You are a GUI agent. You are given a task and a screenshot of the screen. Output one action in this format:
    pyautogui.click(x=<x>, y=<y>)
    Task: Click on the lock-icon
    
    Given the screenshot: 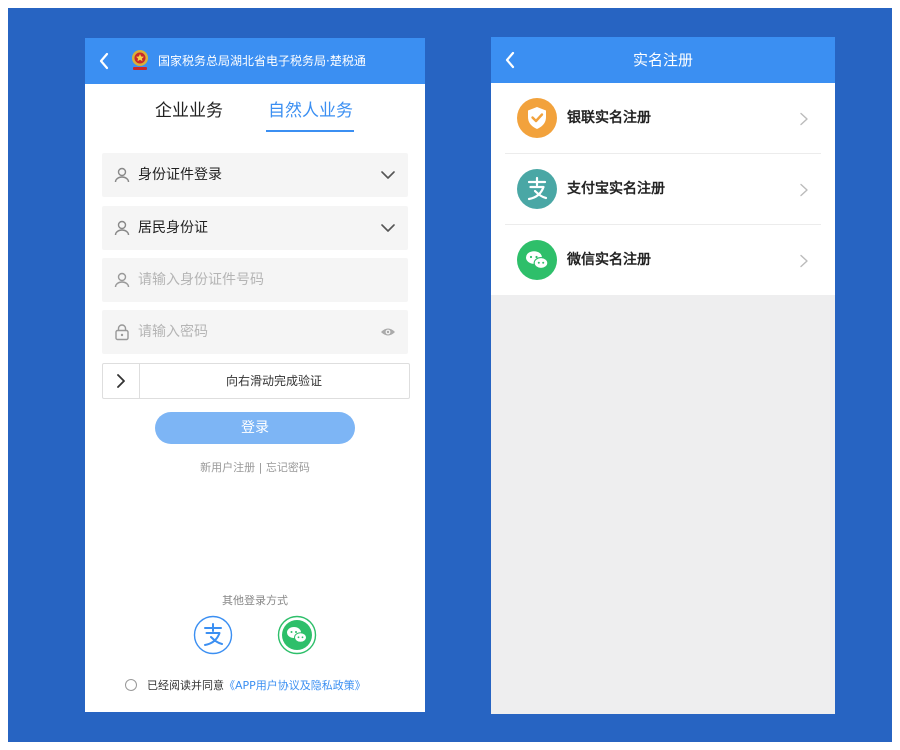 What is the action you would take?
    pyautogui.click(x=122, y=332)
    